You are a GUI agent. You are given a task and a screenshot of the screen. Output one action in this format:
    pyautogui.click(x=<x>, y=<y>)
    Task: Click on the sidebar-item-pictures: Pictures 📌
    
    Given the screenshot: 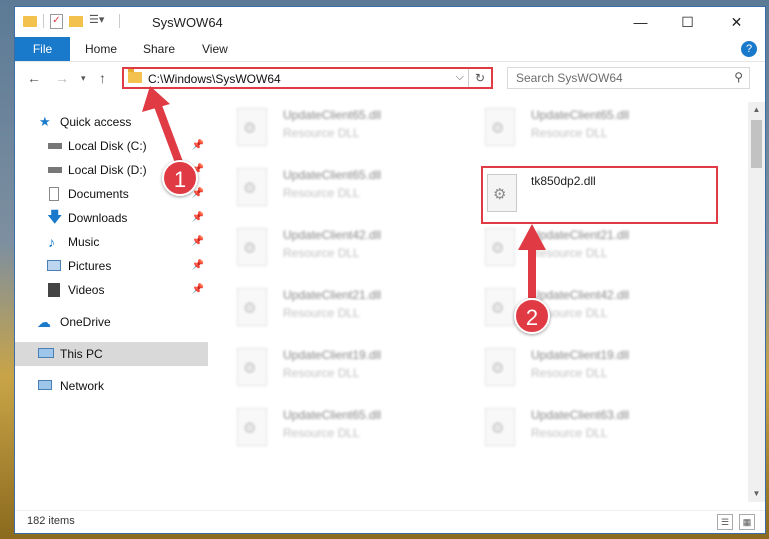 What is the action you would take?
    pyautogui.click(x=111, y=266)
    